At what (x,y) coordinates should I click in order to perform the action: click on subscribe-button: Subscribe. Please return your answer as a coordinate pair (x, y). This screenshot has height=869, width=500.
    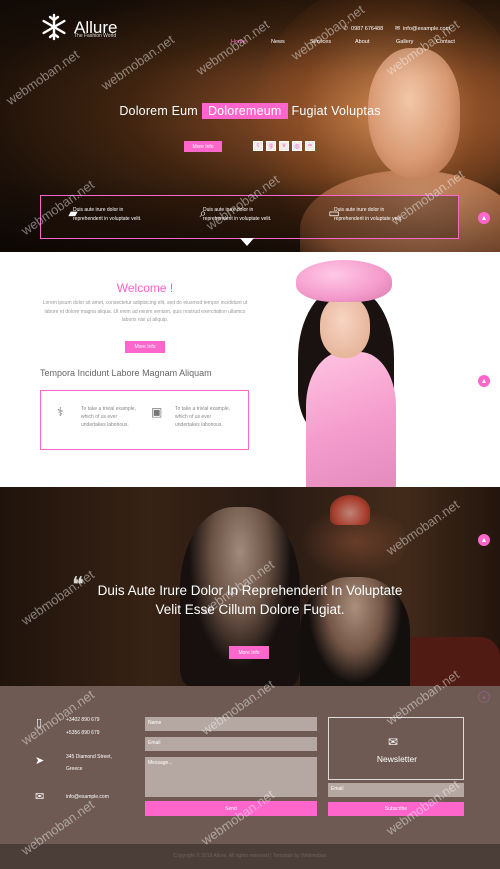
    Looking at the image, I should click on (396, 809).